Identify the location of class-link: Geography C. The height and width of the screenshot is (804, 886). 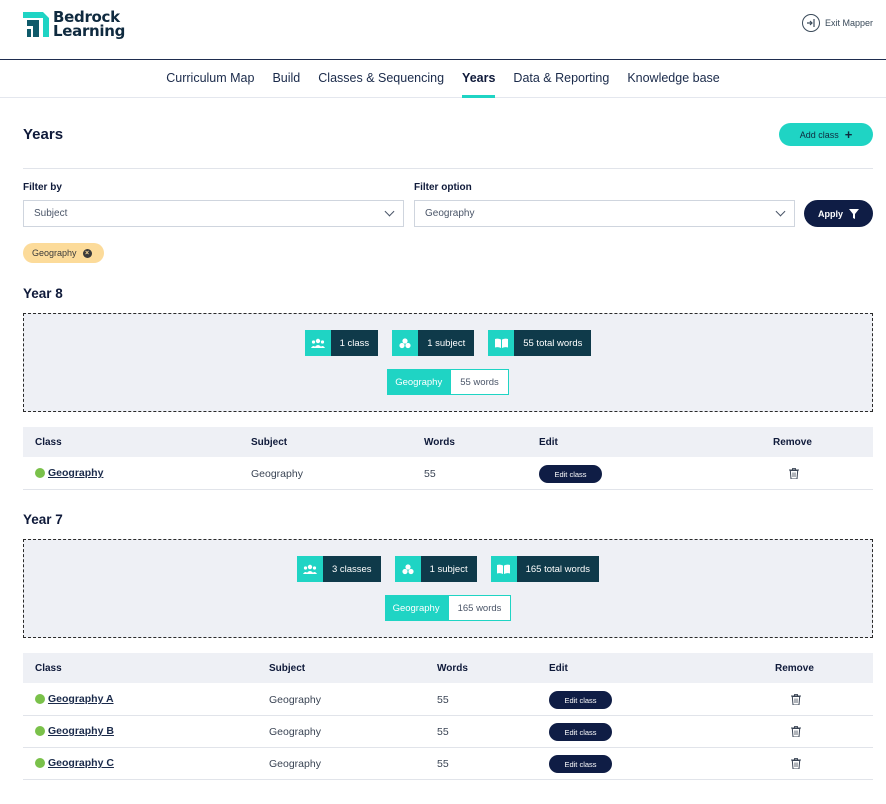
(74, 763).